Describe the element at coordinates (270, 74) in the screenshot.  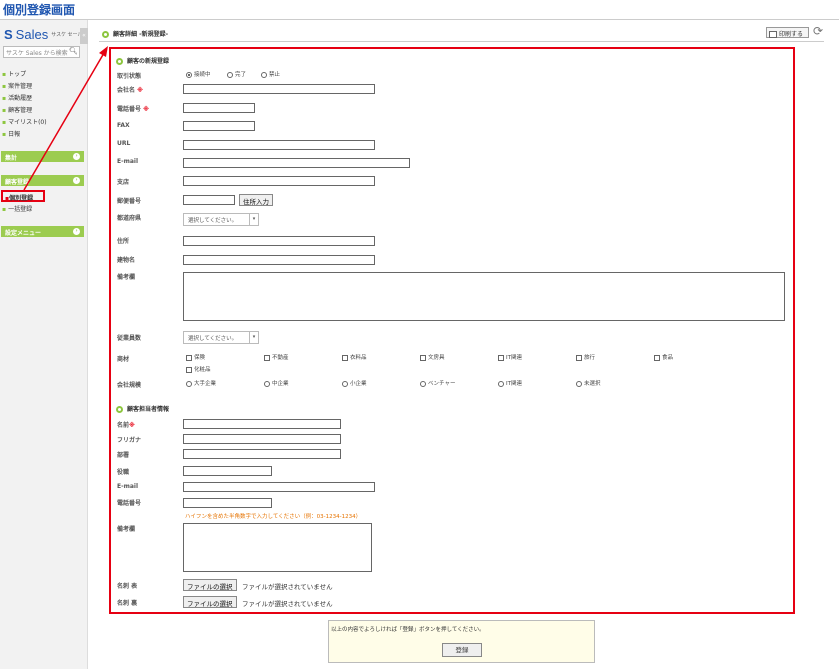
I see `status-radio-banned: 禁止` at that location.